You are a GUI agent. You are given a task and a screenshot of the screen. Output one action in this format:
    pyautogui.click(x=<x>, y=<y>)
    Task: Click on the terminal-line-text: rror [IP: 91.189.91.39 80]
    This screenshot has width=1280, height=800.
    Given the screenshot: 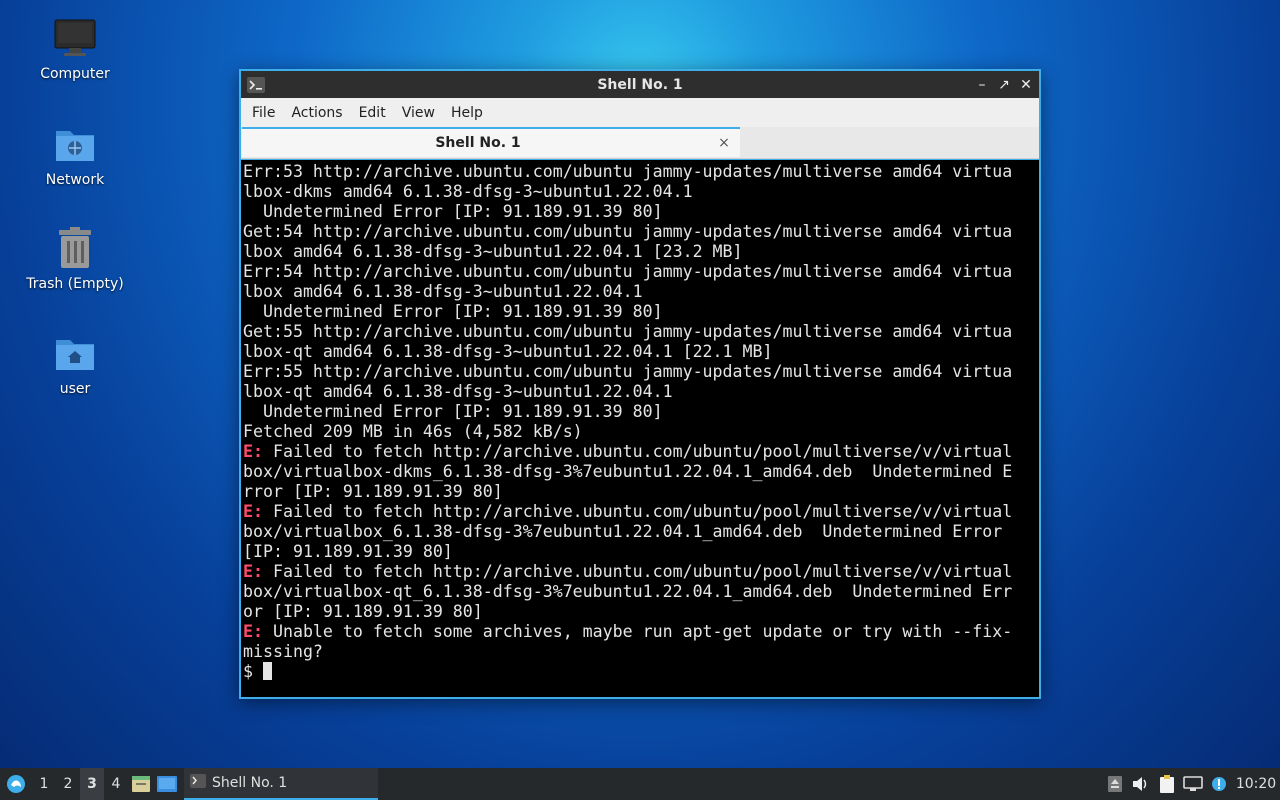 What is the action you would take?
    pyautogui.click(x=373, y=491)
    